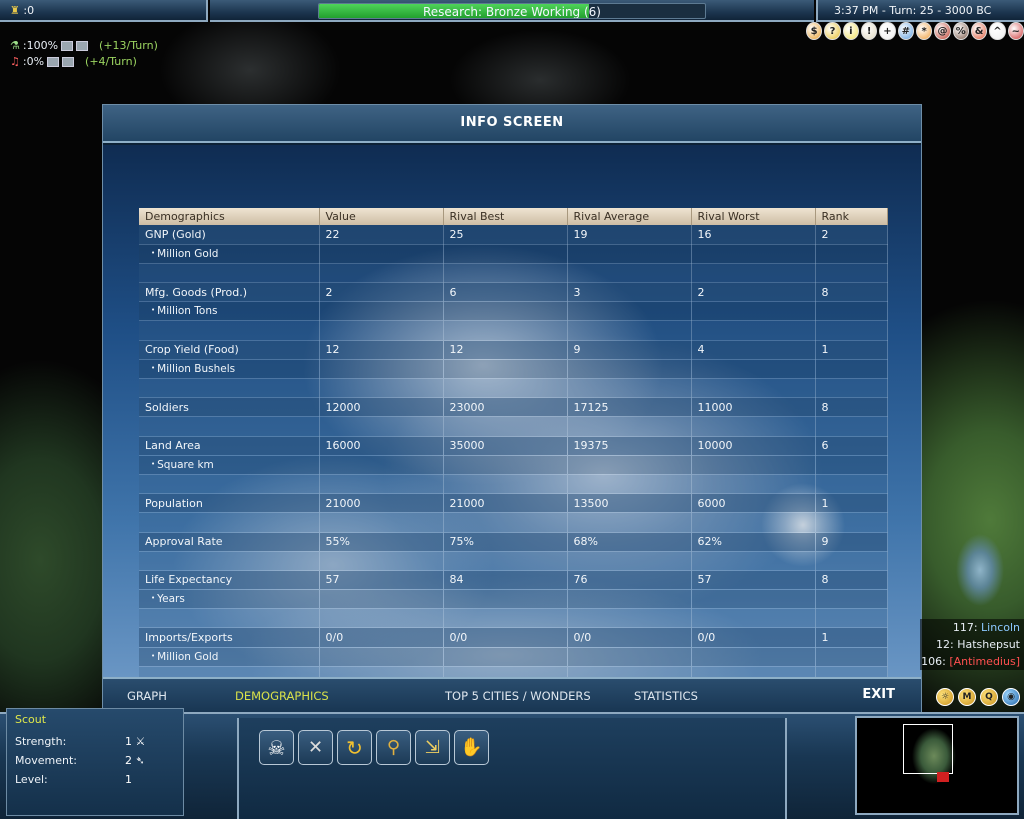 The width and height of the screenshot is (1024, 819). What do you see at coordinates (945, 697) in the screenshot?
I see `score-toggle-icon: ☼` at bounding box center [945, 697].